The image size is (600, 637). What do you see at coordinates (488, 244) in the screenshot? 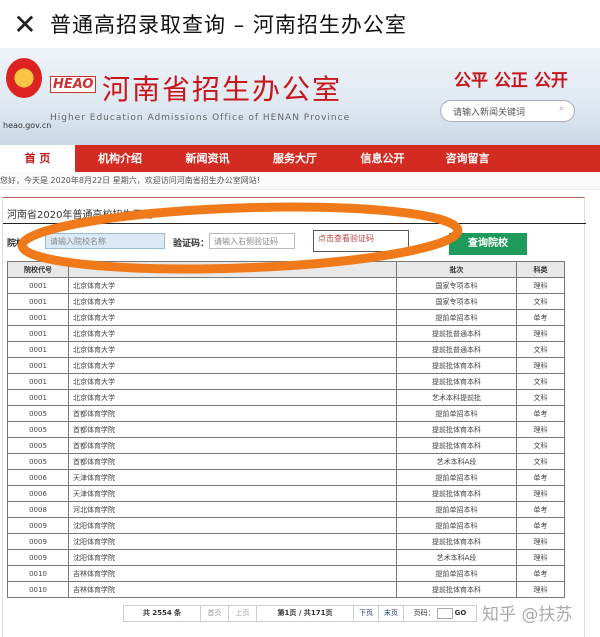
I see `query-school-button: 查询院校` at bounding box center [488, 244].